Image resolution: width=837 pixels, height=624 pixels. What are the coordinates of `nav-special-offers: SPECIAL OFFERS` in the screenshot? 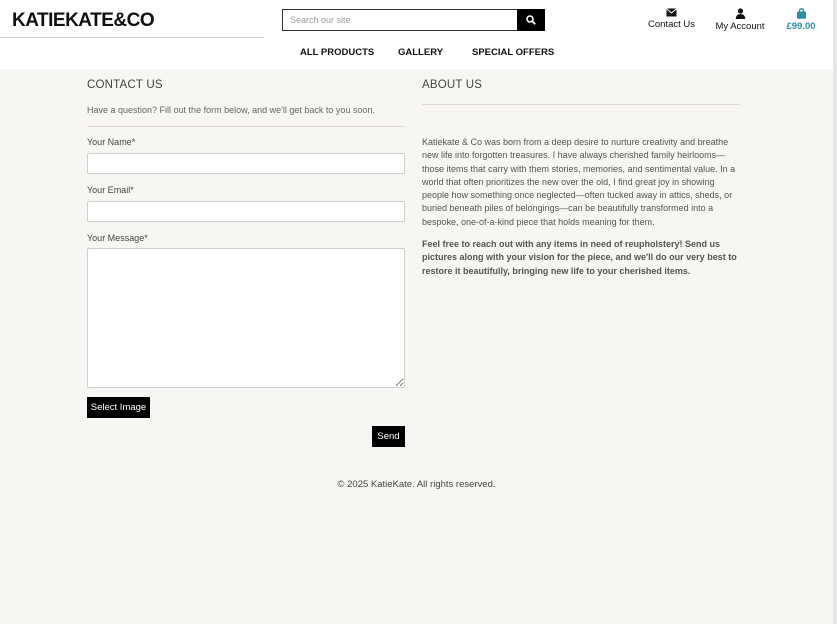 It's located at (513, 52).